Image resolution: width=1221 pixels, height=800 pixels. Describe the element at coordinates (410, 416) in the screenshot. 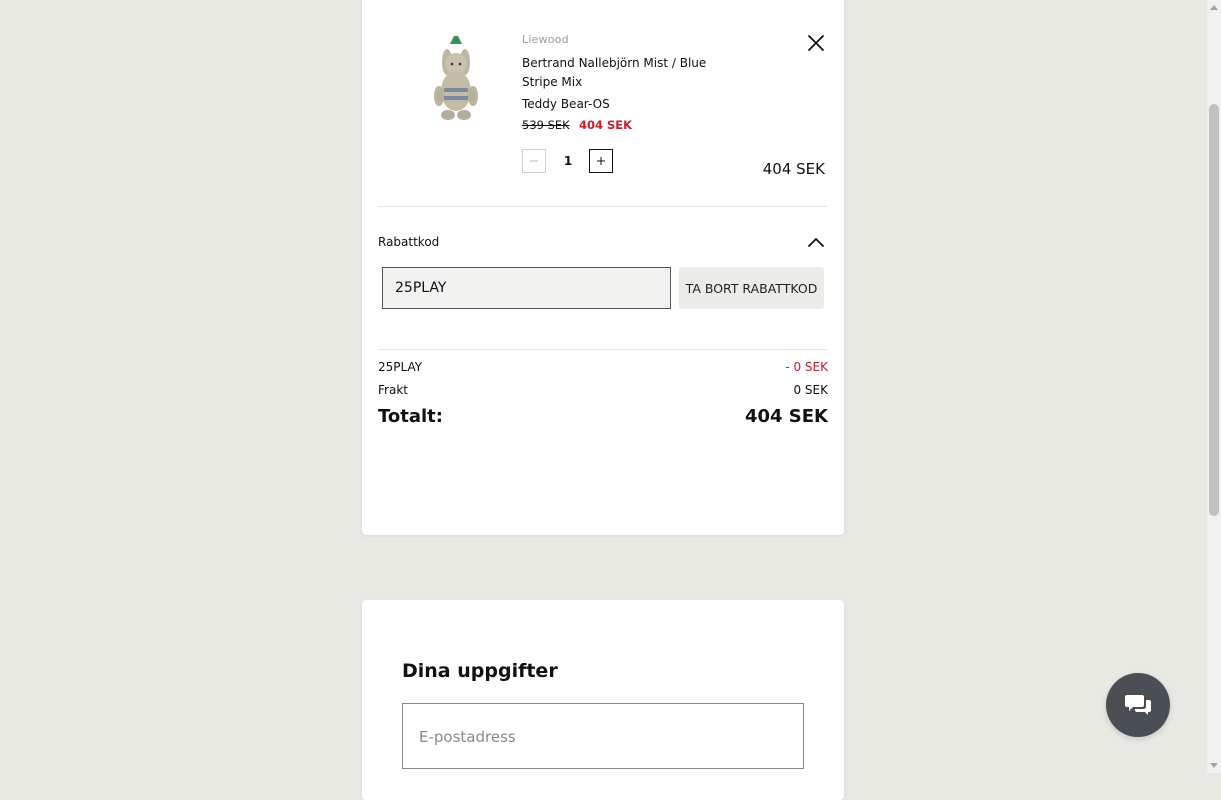

I see `total-label: Totalt:` at that location.